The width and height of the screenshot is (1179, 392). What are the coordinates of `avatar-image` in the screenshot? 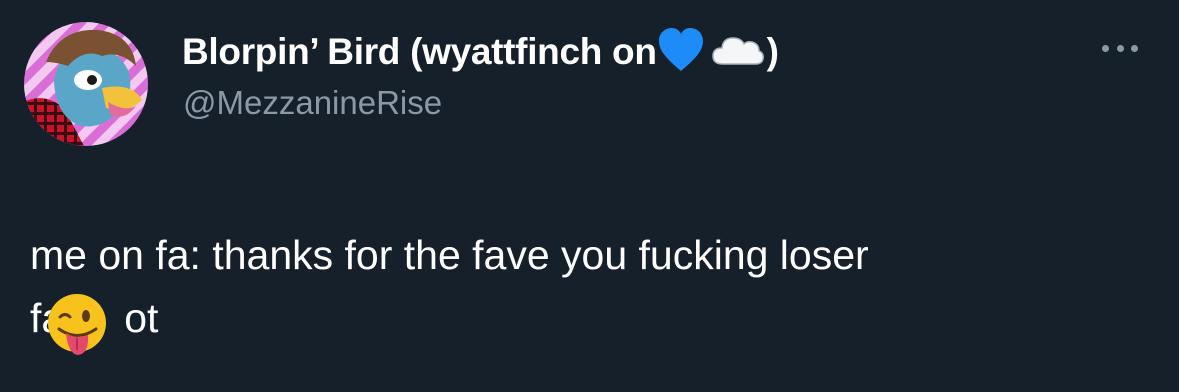 It's located at (86, 84).